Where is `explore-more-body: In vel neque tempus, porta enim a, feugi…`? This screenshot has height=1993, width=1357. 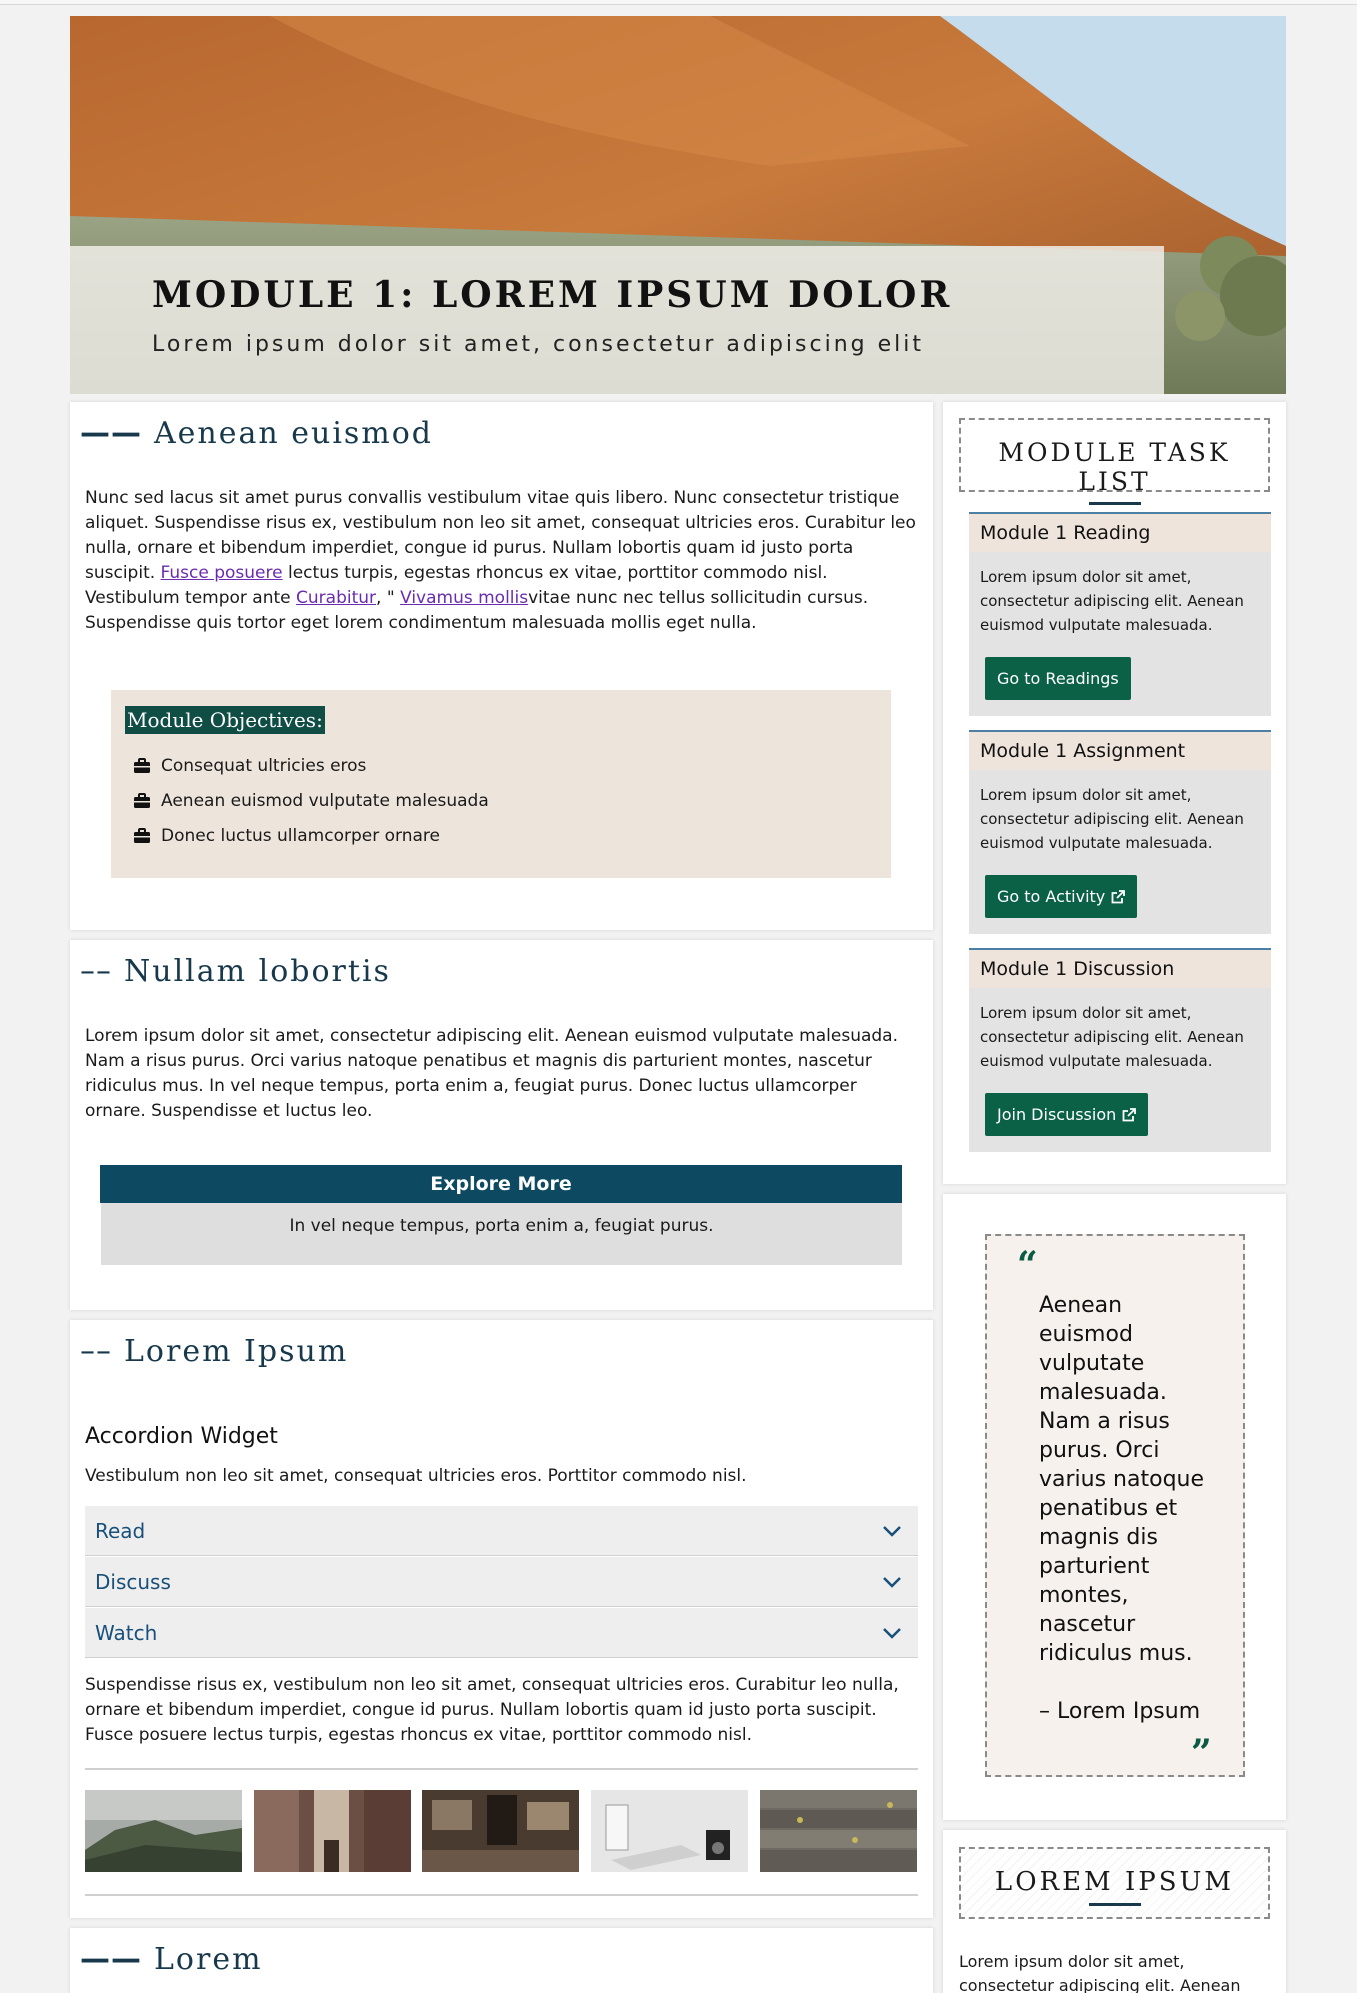
explore-more-body: In vel neque tempus, porta enim a, feugi… is located at coordinates (501, 1234).